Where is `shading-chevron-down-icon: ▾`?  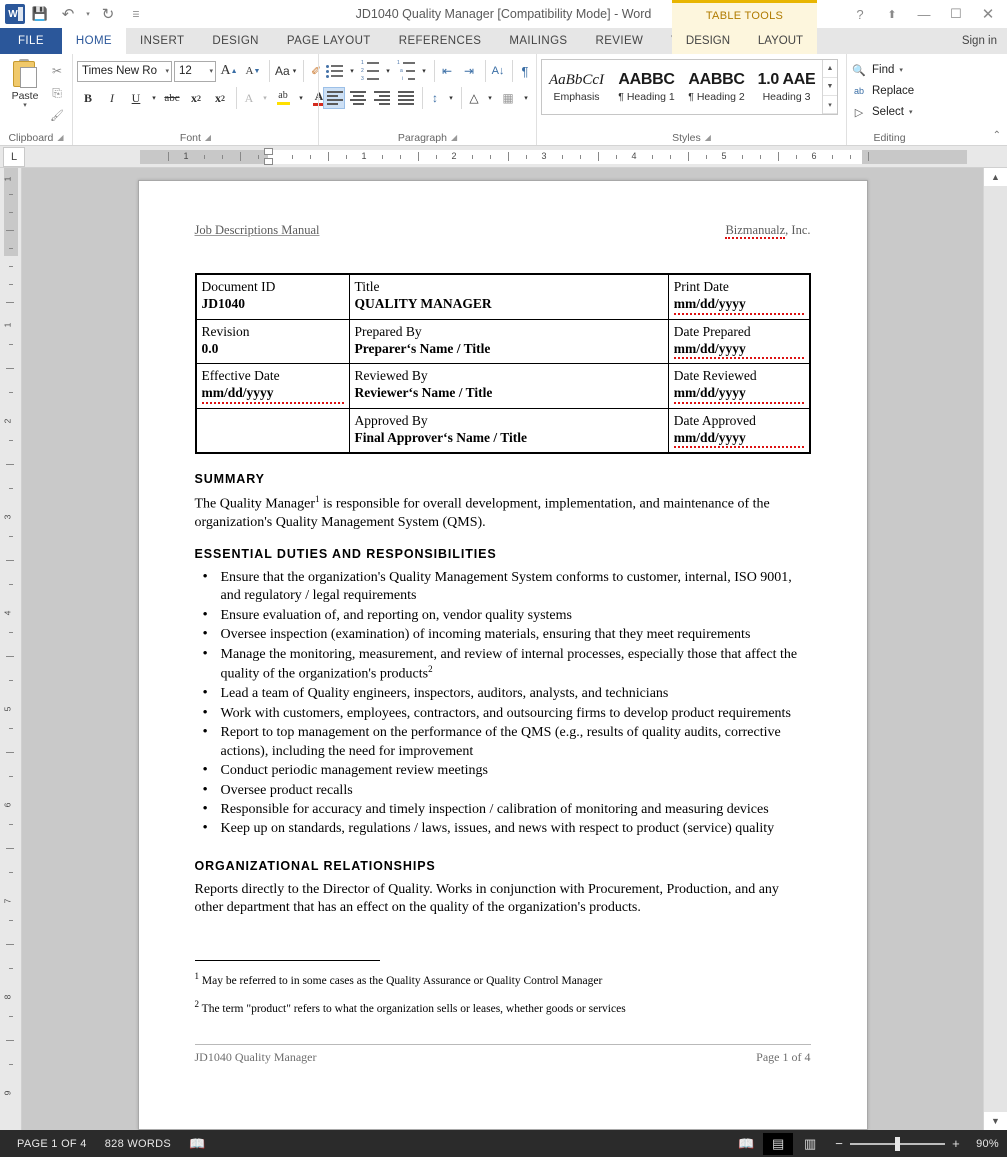
shading-chevron-down-icon: ▾ is located at coordinates (490, 98).